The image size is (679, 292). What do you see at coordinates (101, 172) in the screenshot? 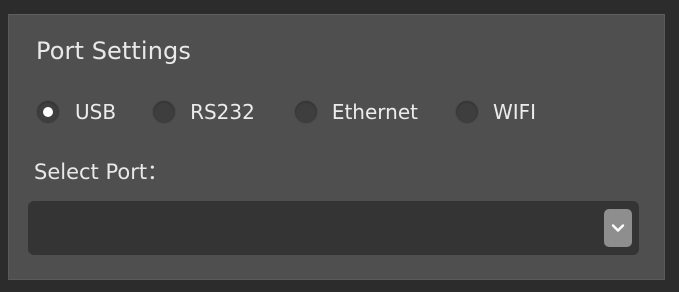
I see `select-port-label: Select Port：` at bounding box center [101, 172].